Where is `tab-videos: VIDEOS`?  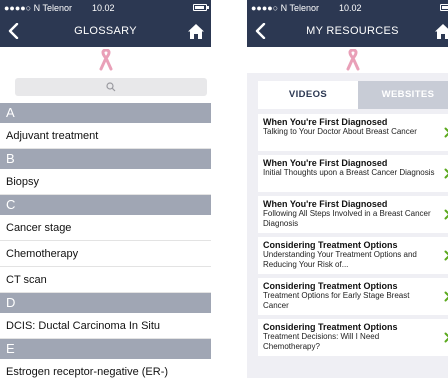
tab-videos: VIDEOS is located at coordinates (308, 95).